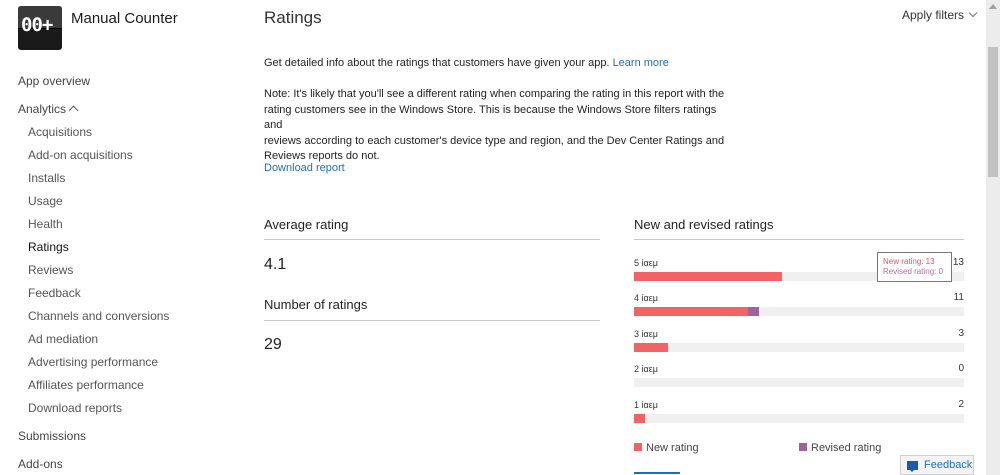 This screenshot has width=1000, height=475. What do you see at coordinates (973, 13) in the screenshot?
I see `chevron-down-icon` at bounding box center [973, 13].